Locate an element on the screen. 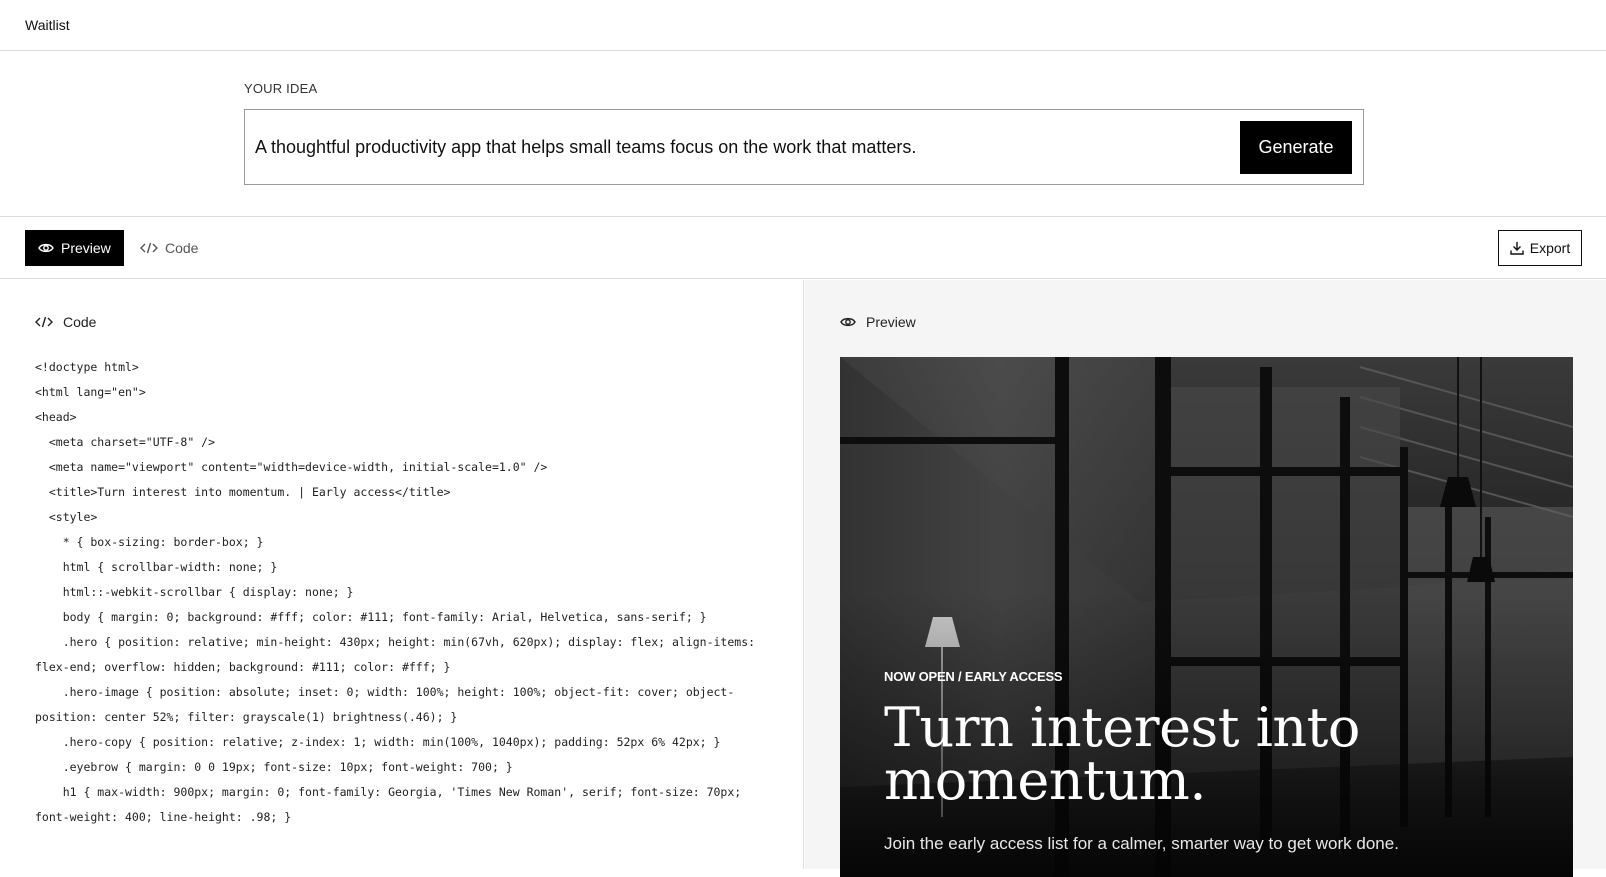  download-icon is located at coordinates (1517, 248).